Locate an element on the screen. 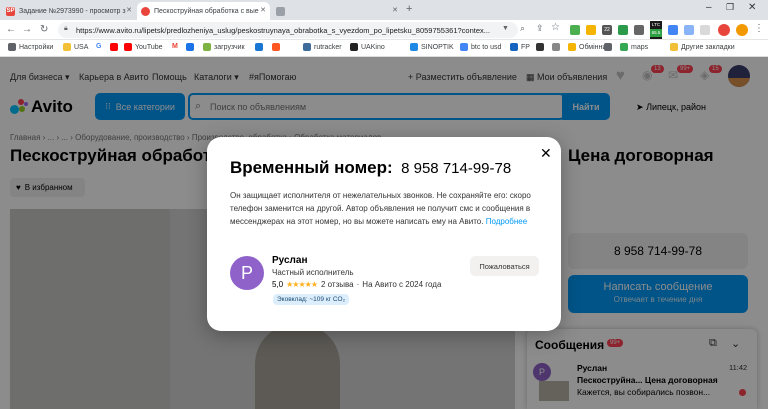 This screenshot has height=409, width=768. bookmark-maps: maps is located at coordinates (634, 47).